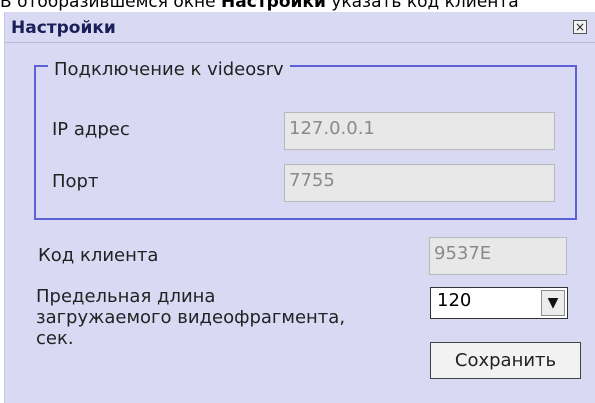 The height and width of the screenshot is (403, 595). What do you see at coordinates (91, 129) in the screenshot?
I see `ip-label: IP адрес` at bounding box center [91, 129].